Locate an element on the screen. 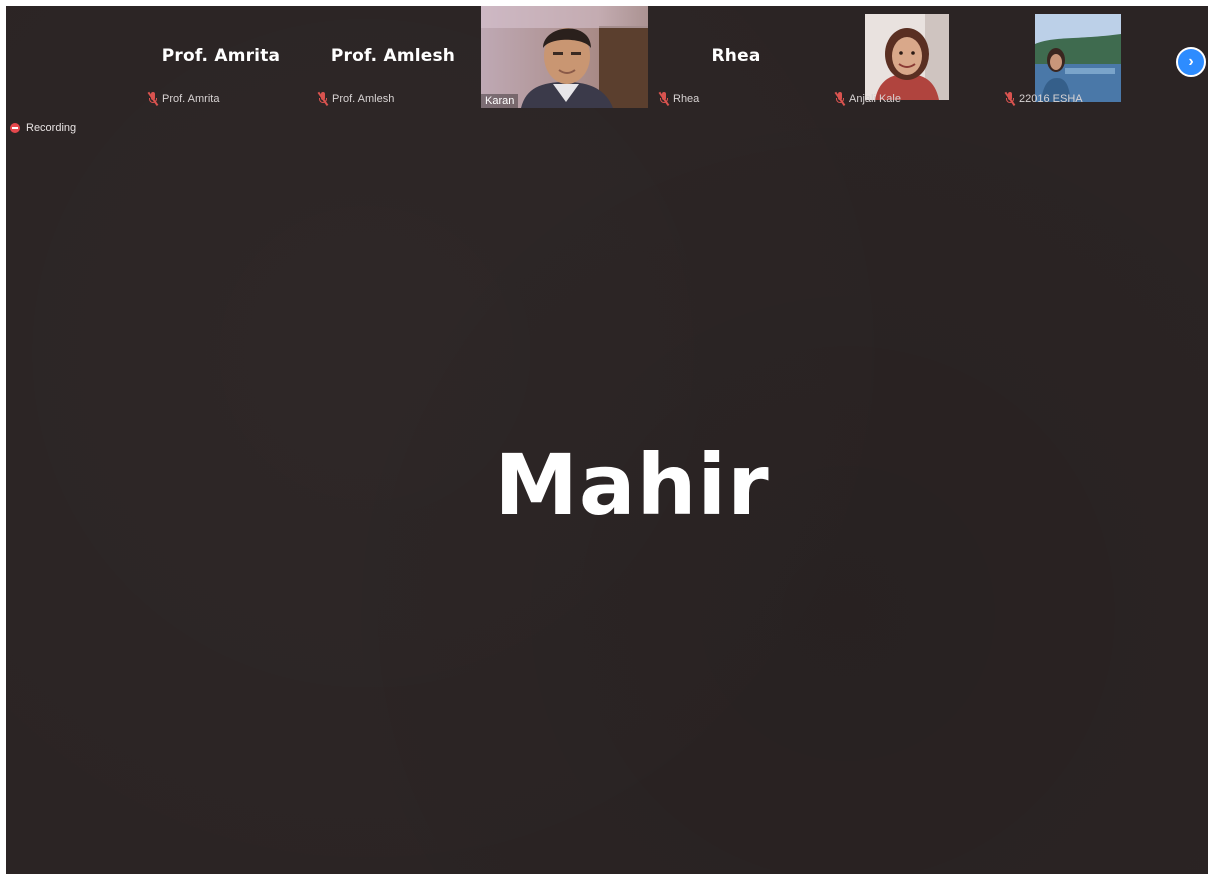 Image resolution: width=1214 pixels, height=880 pixels. participant-label: Prof. Amlesh is located at coordinates (356, 99).